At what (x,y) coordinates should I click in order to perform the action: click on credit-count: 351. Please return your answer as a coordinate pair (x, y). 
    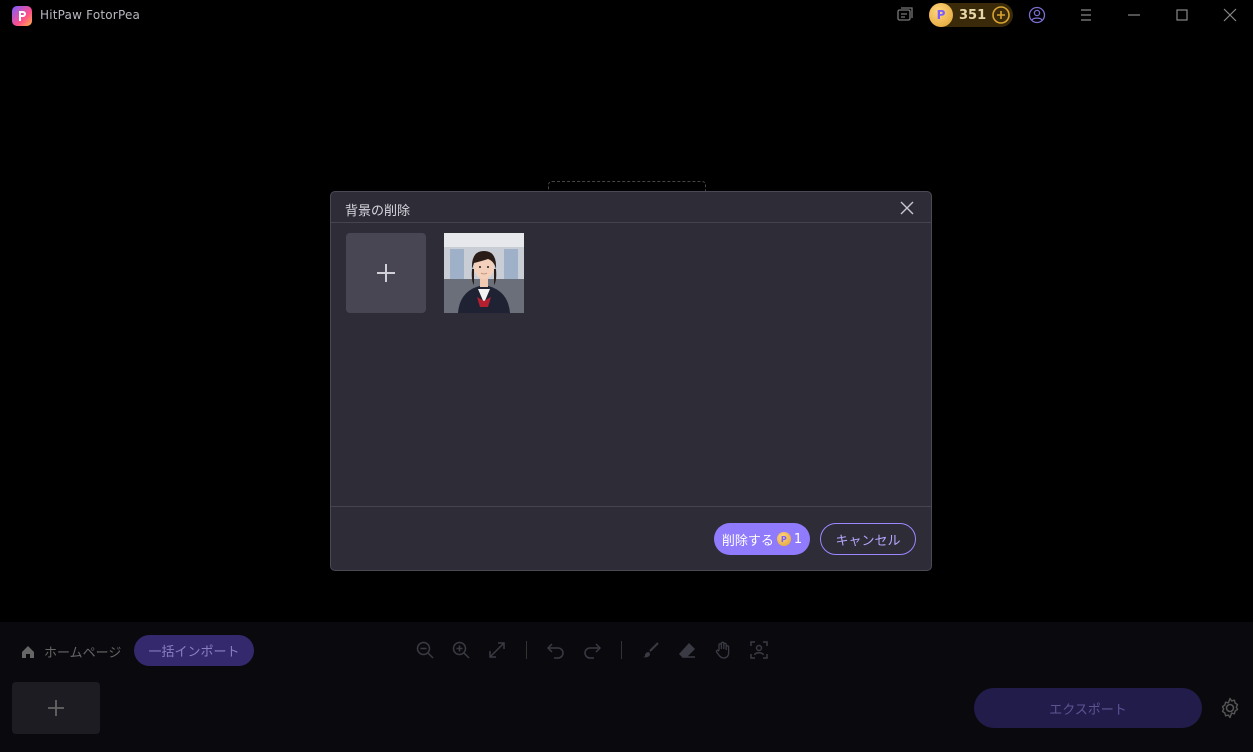
    Looking at the image, I should click on (973, 15).